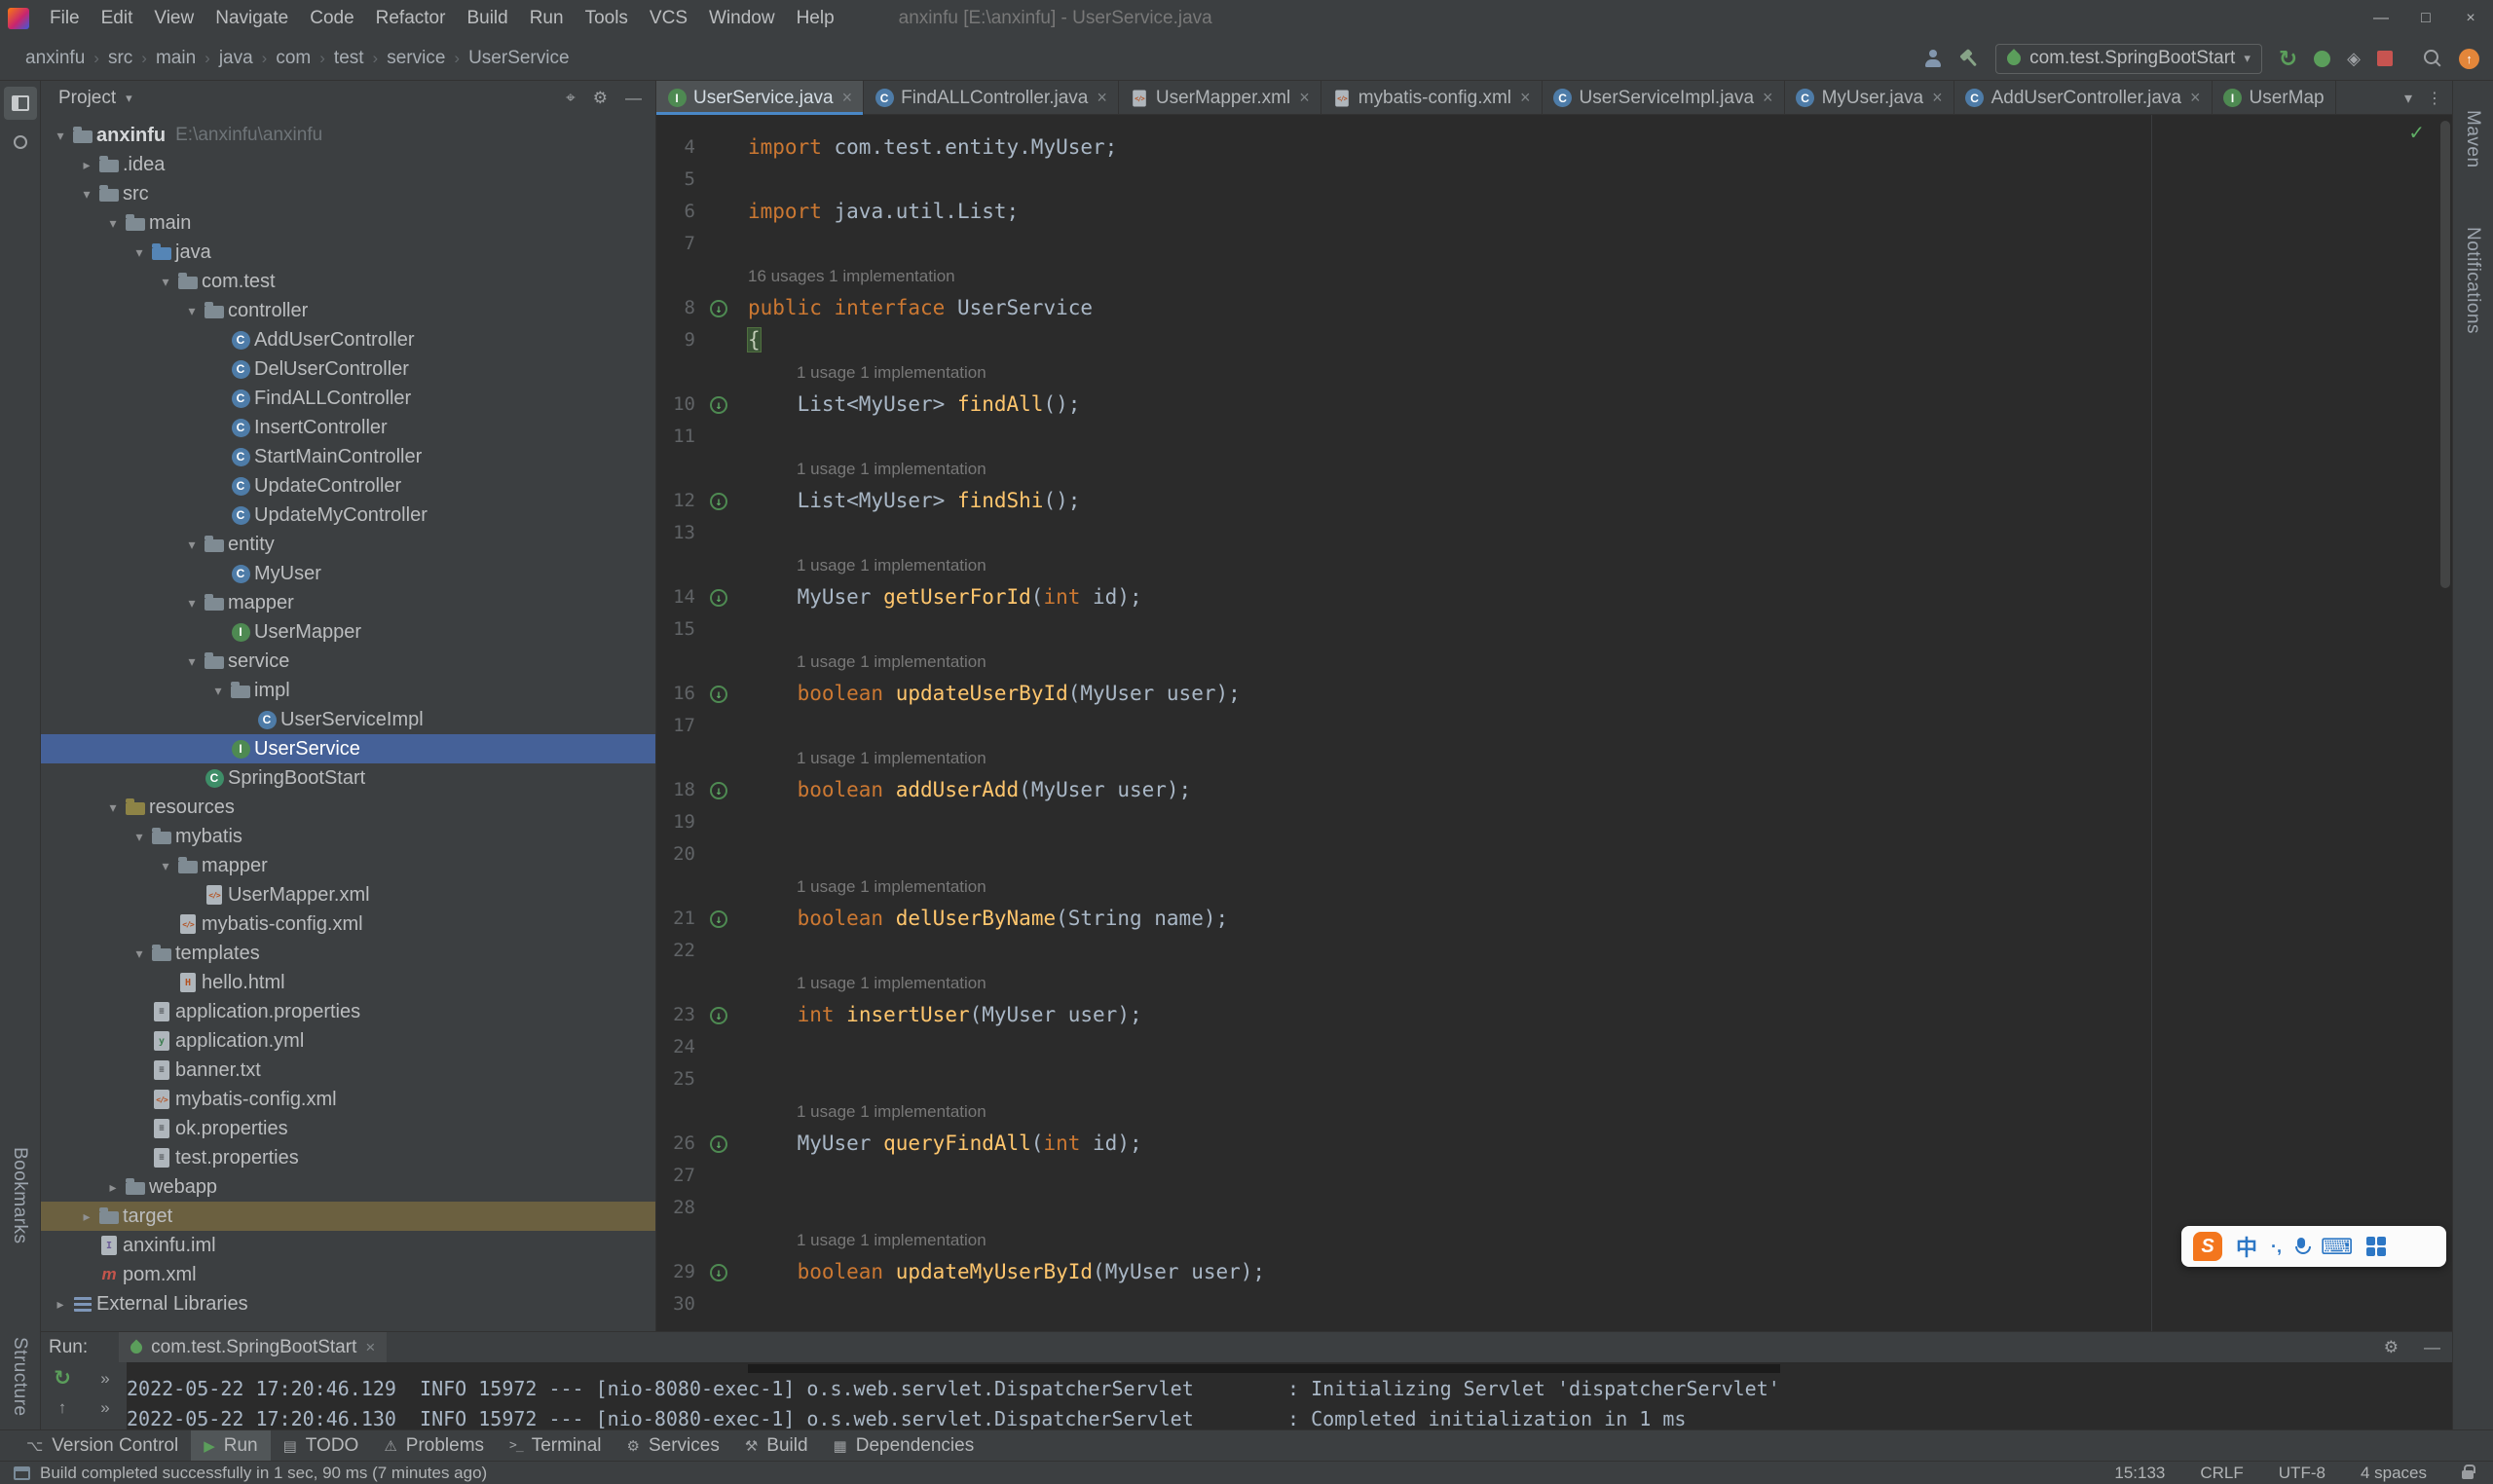 This screenshot has height=1484, width=2493. I want to click on coverage-button: ◈, so click(2354, 59).